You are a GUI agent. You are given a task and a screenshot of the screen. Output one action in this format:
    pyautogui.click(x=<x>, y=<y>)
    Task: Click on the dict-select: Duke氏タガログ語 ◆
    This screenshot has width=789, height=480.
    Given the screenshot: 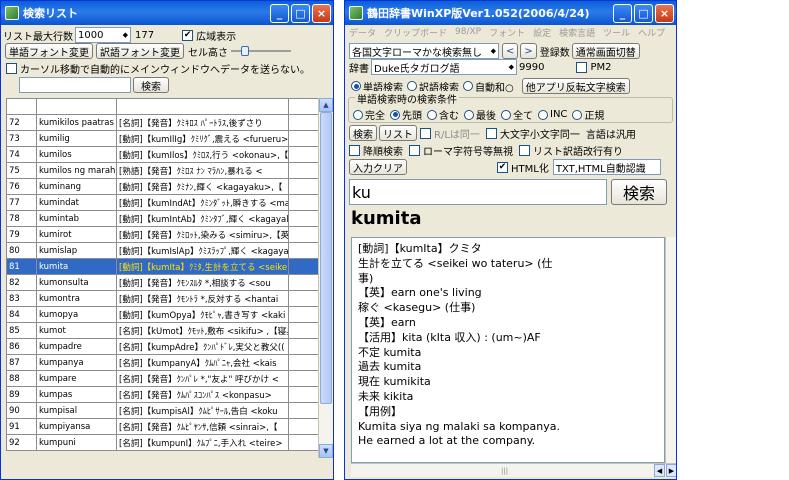 What is the action you would take?
    pyautogui.click(x=444, y=67)
    